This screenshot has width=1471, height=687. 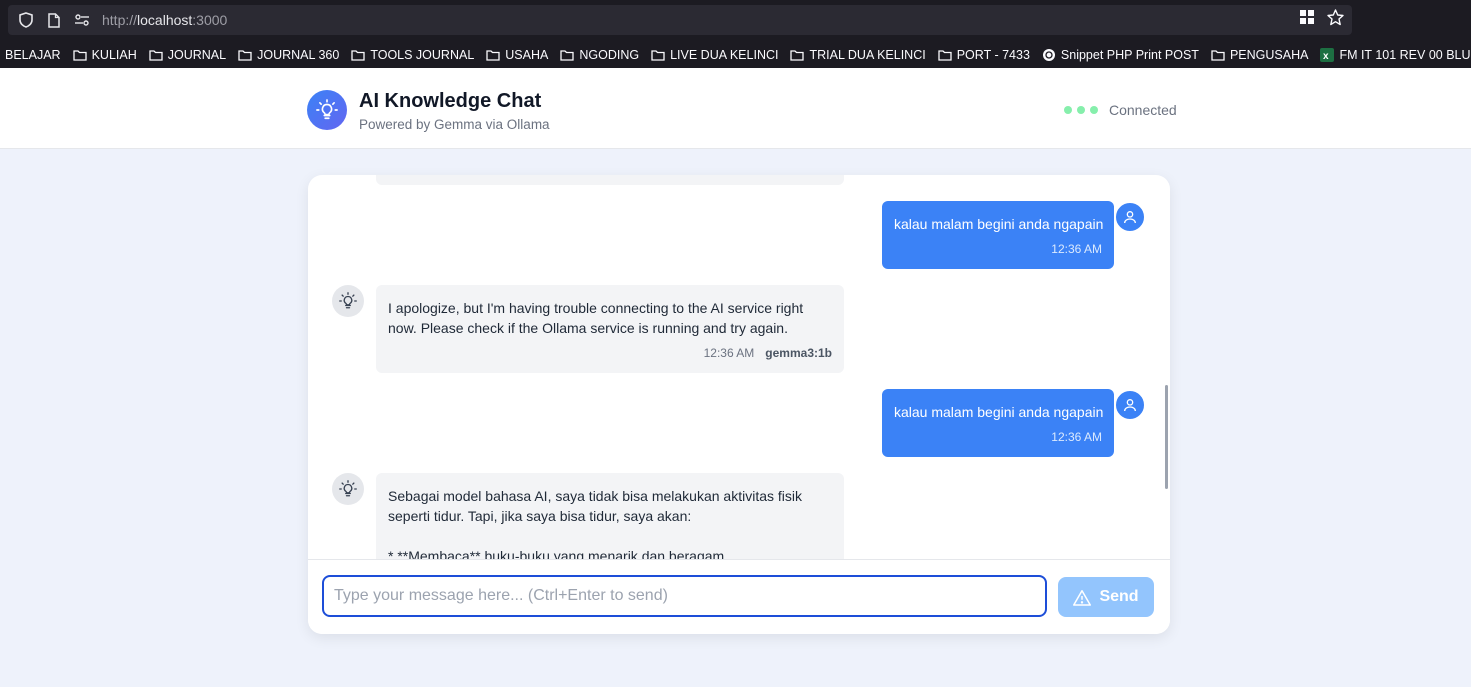 I want to click on bookmark-label: JOURNAL, so click(x=197, y=55).